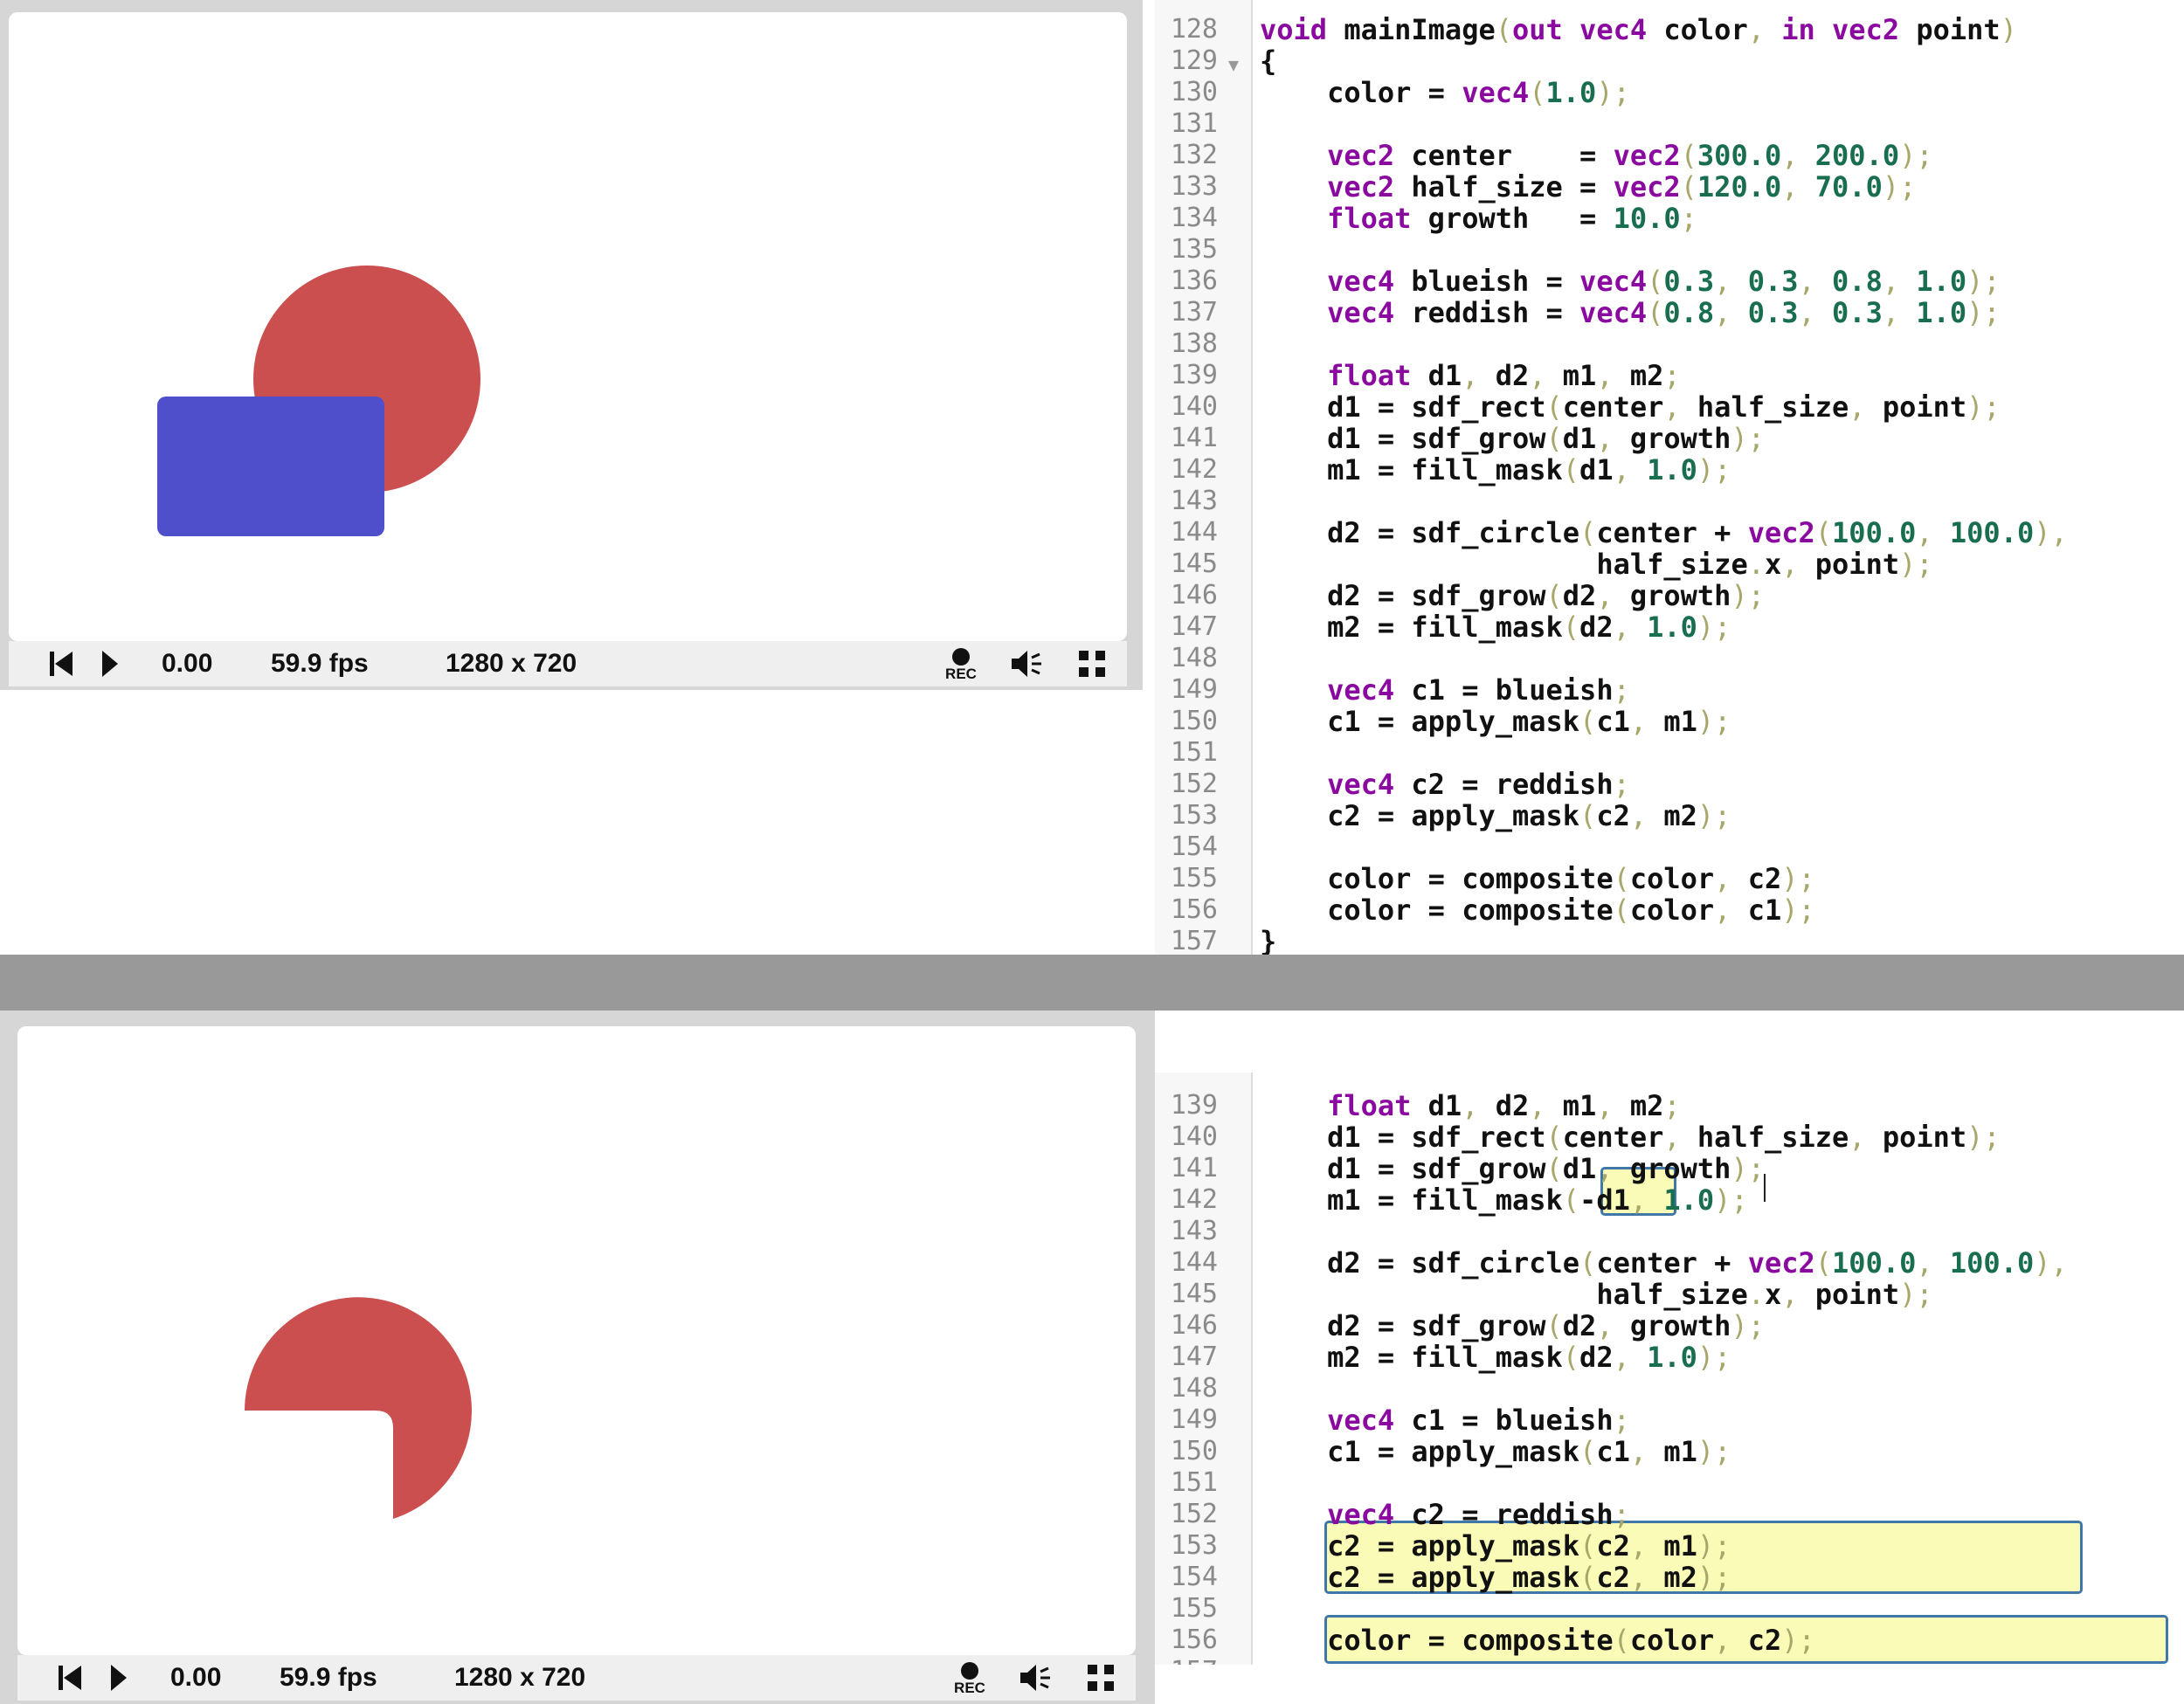  Describe the element at coordinates (1194, 92) in the screenshot. I see `line-number: 130` at that location.